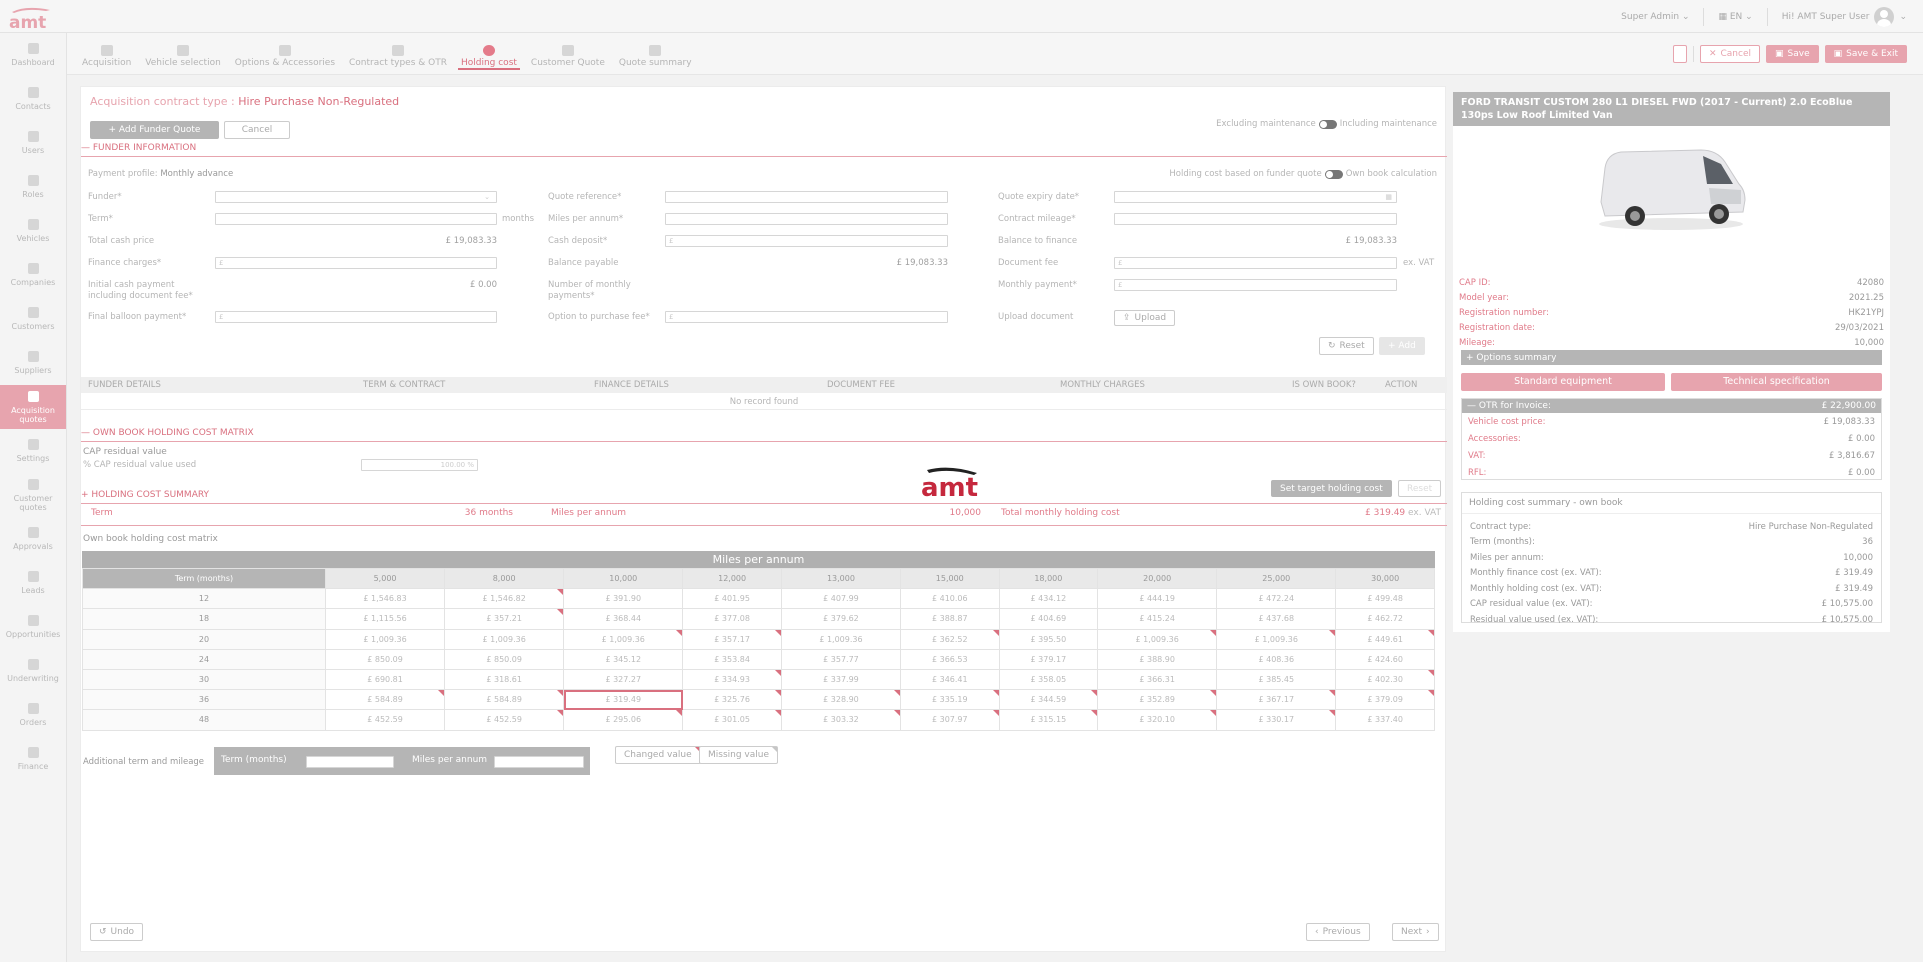  I want to click on undo-button: ↺ Undo, so click(117, 932).